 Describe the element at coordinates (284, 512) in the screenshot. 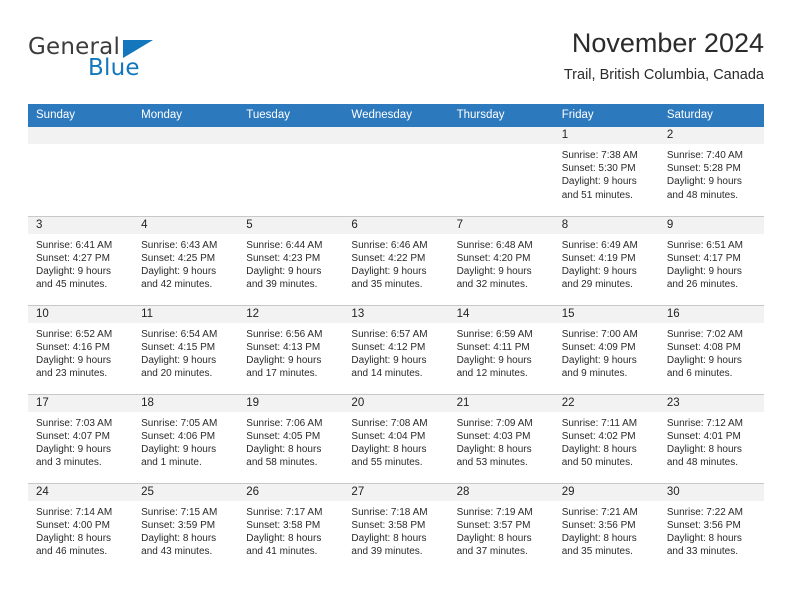

I see `sunrise-text: Sunrise: 7:17 AM` at that location.